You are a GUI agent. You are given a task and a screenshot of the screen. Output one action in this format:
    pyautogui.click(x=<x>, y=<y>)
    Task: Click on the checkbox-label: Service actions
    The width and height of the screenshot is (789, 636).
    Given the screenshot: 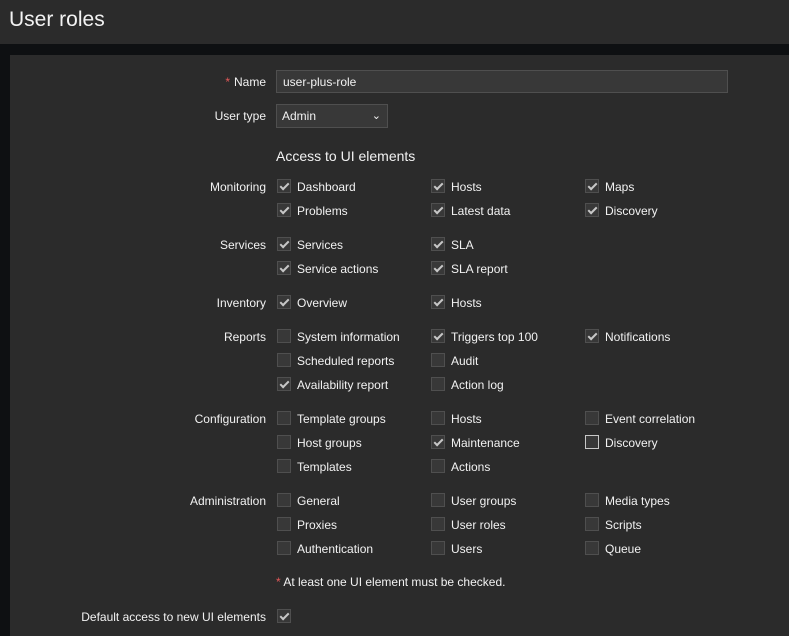 What is the action you would take?
    pyautogui.click(x=338, y=269)
    